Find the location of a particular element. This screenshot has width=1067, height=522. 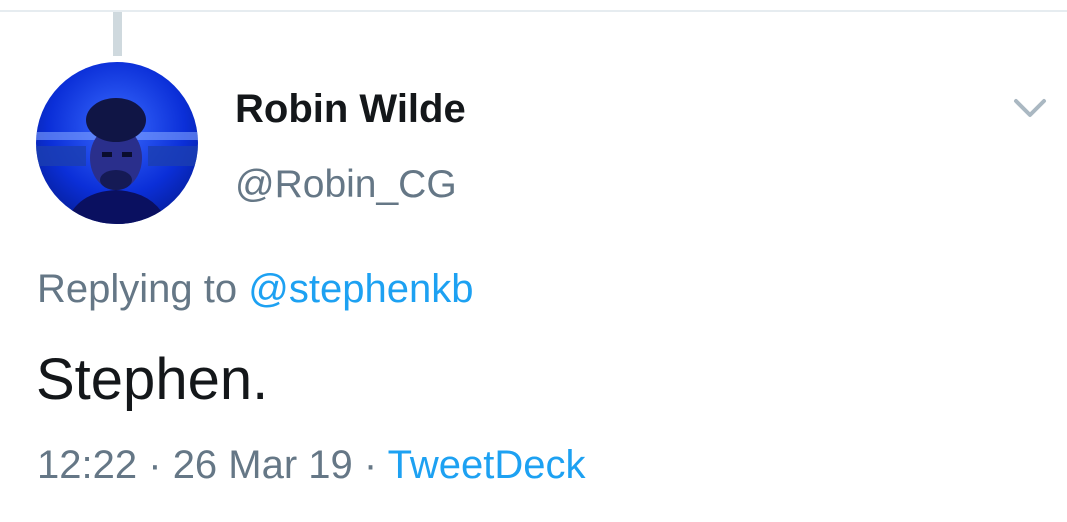

author-display-name: Robin Wilde is located at coordinates (350, 109).